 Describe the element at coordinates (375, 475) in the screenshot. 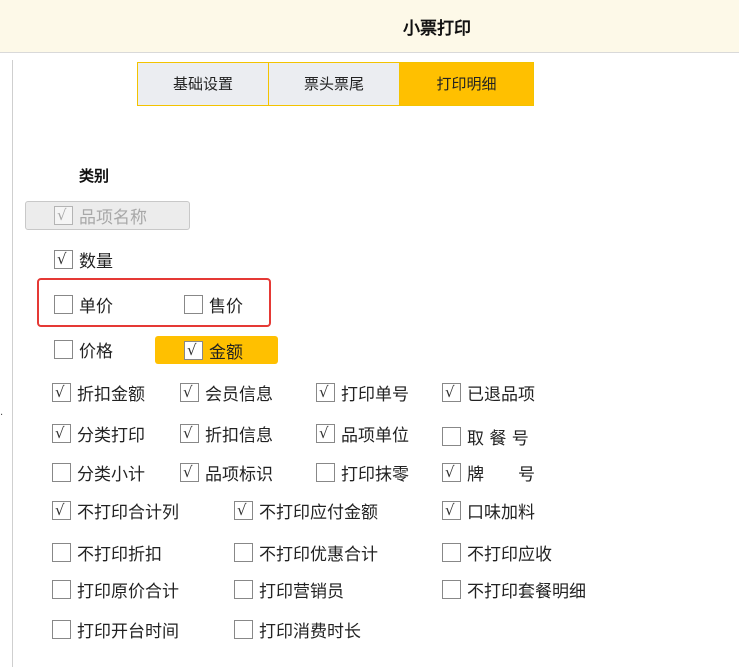

I see `checkbox-label: 打印抹零` at that location.